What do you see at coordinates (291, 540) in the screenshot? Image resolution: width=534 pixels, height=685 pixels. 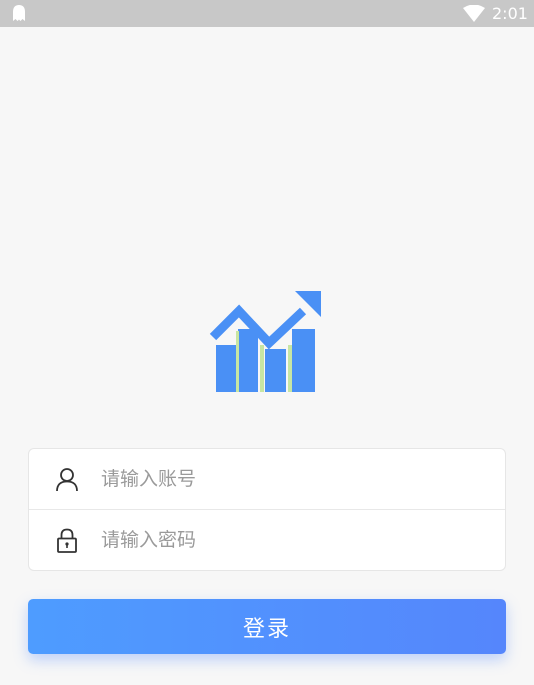 I see `password-input` at bounding box center [291, 540].